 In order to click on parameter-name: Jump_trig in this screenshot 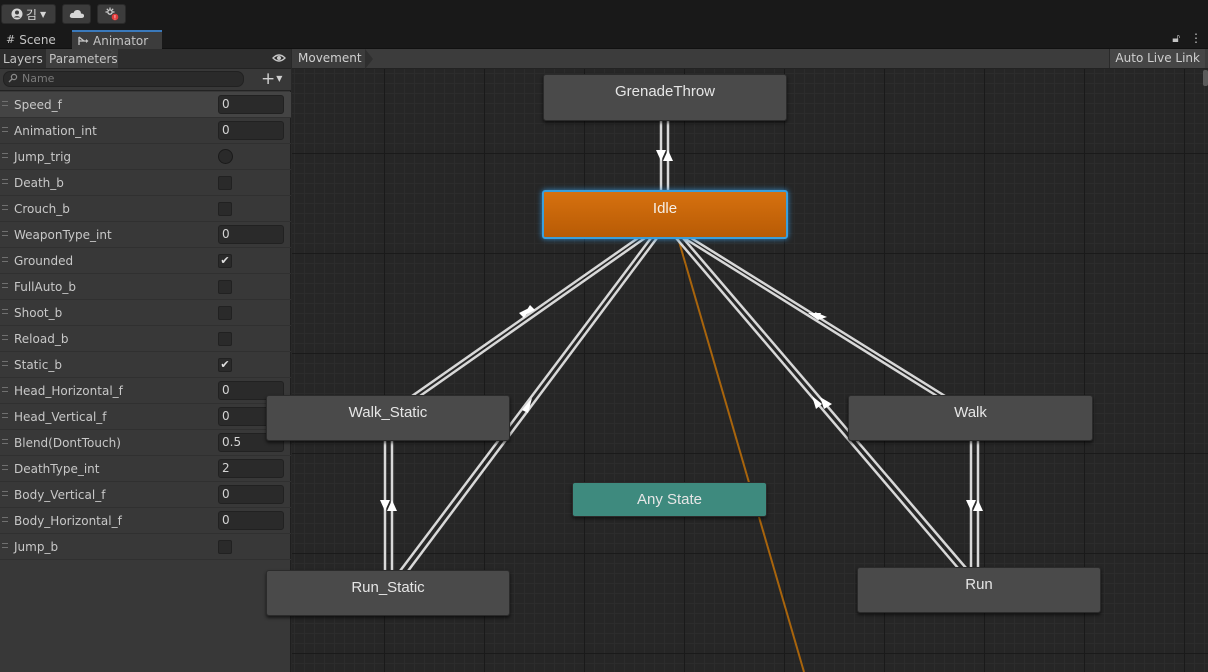, I will do `click(42, 157)`.